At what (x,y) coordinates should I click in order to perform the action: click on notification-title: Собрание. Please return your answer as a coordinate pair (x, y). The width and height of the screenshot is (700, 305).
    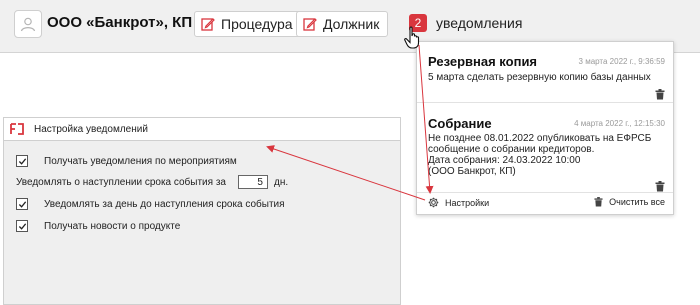
    Looking at the image, I should click on (460, 123).